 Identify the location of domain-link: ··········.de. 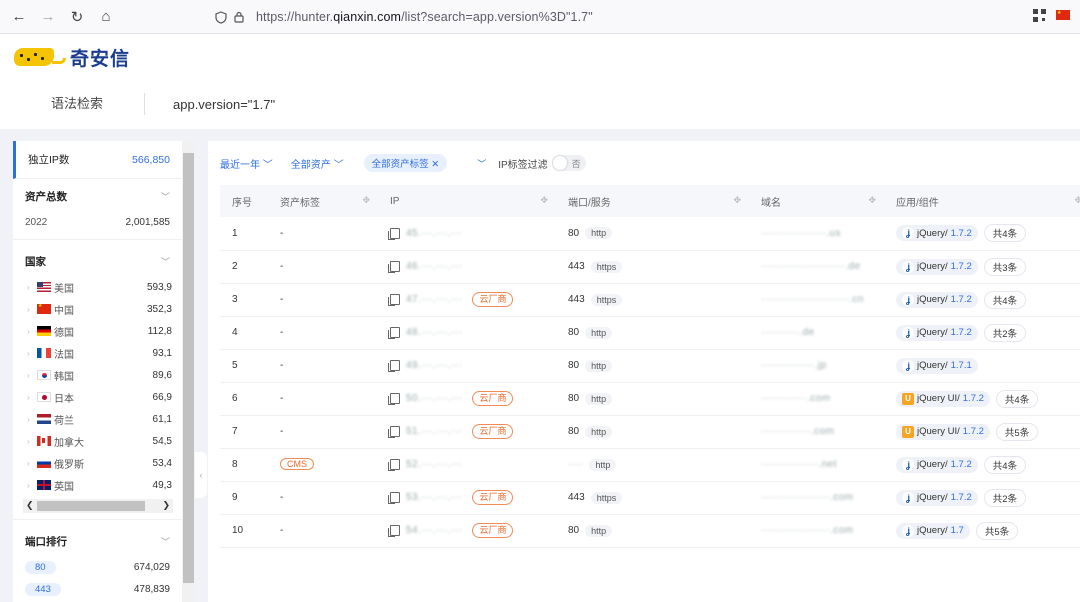
(788, 332).